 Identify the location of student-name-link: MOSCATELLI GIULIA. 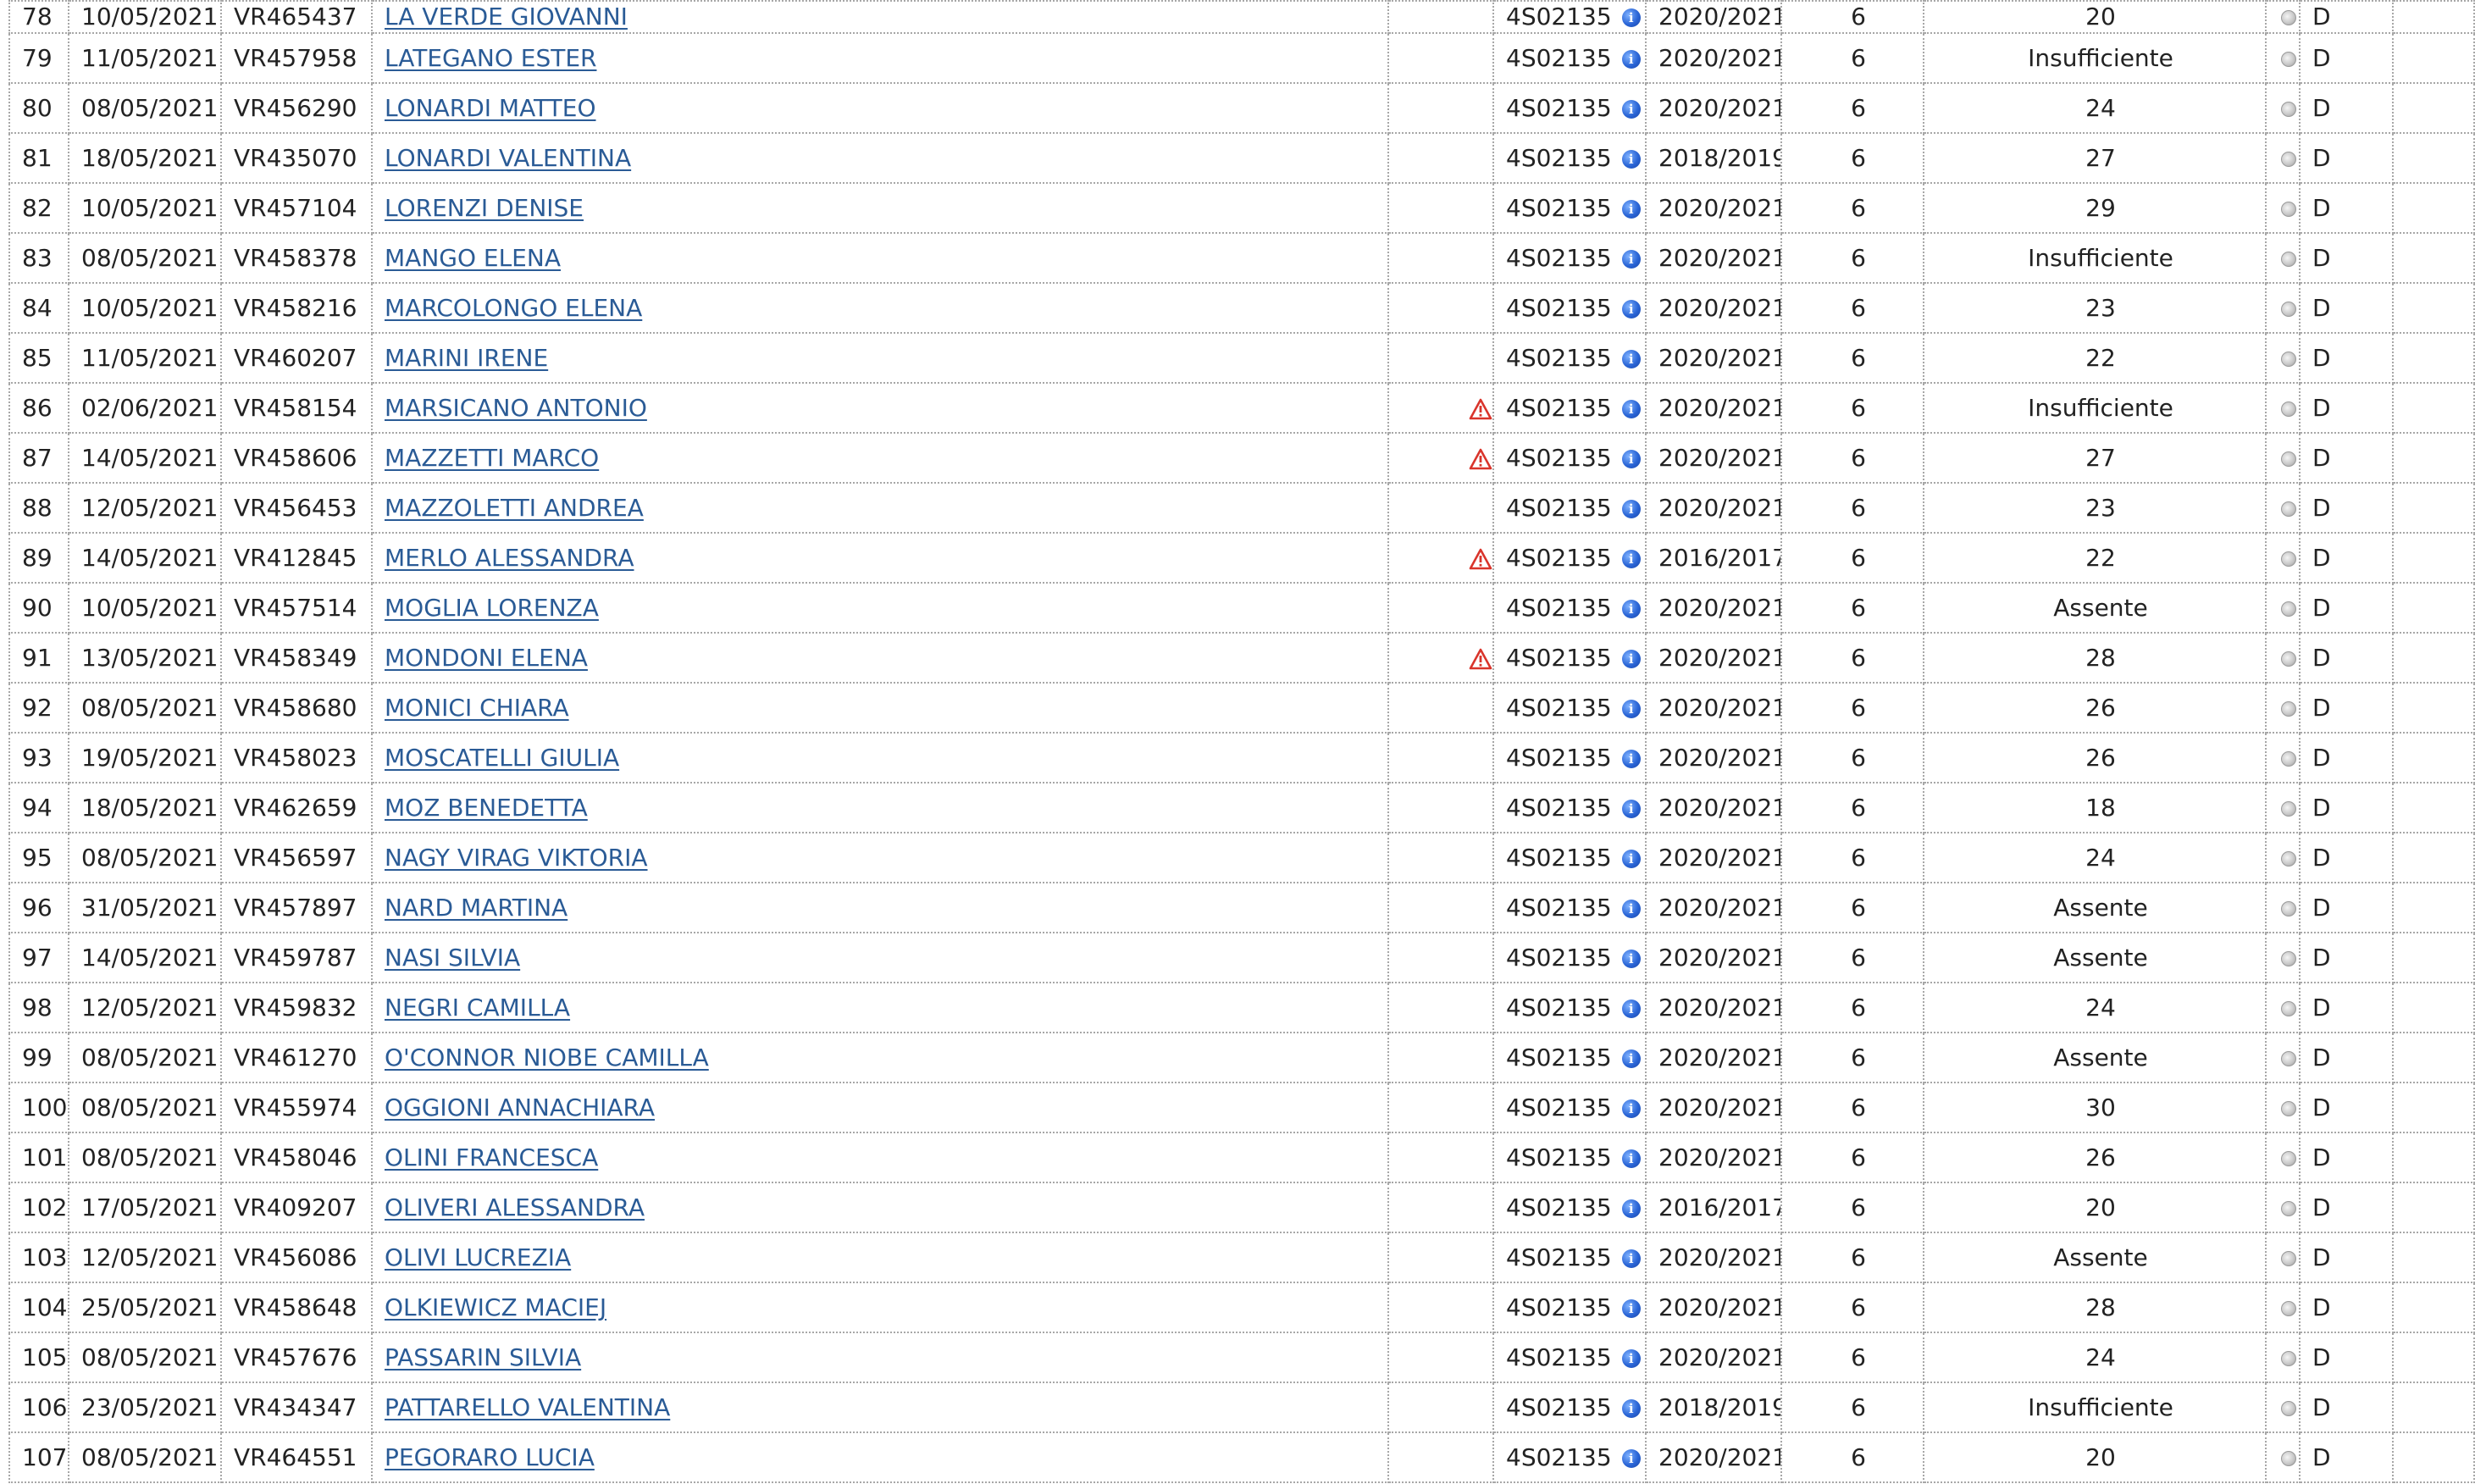
(502, 758).